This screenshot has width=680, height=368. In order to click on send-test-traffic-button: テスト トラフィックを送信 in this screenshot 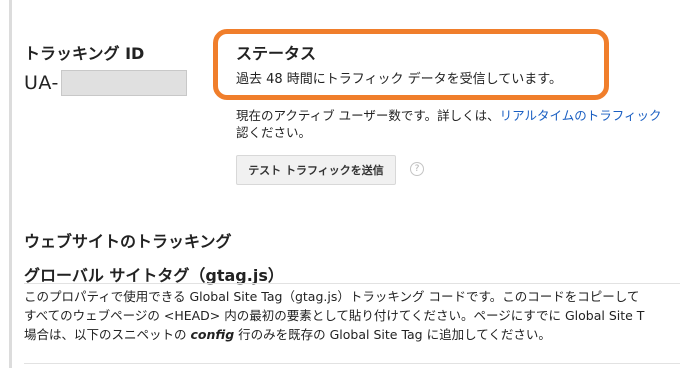, I will do `click(316, 170)`.